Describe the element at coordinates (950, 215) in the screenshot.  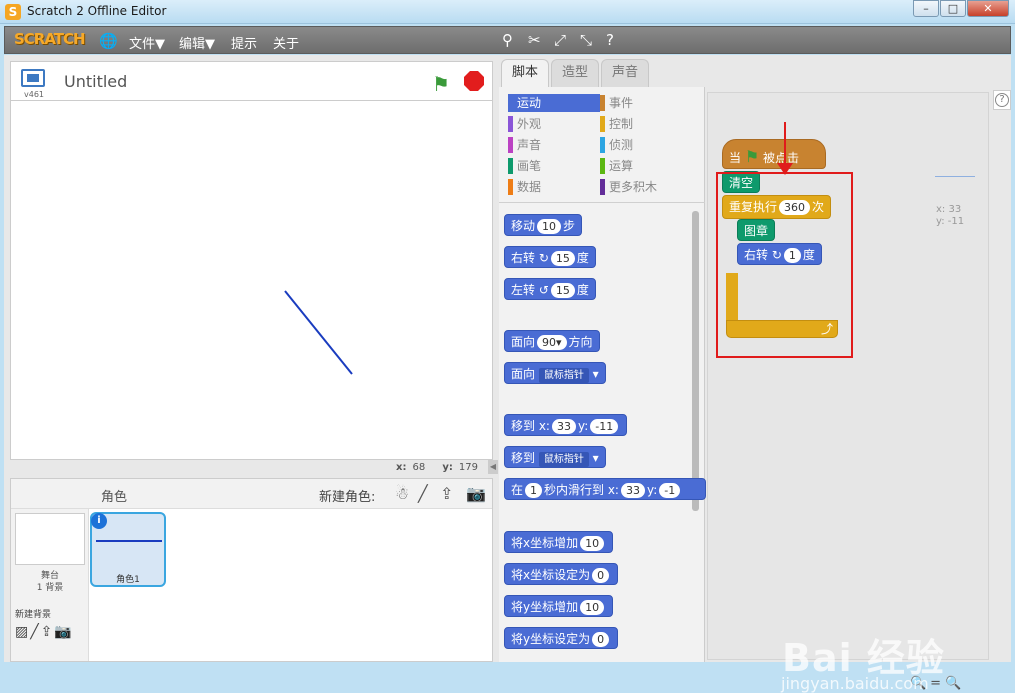
I see `sprite-coordinates: x: 33 y: -11` at that location.